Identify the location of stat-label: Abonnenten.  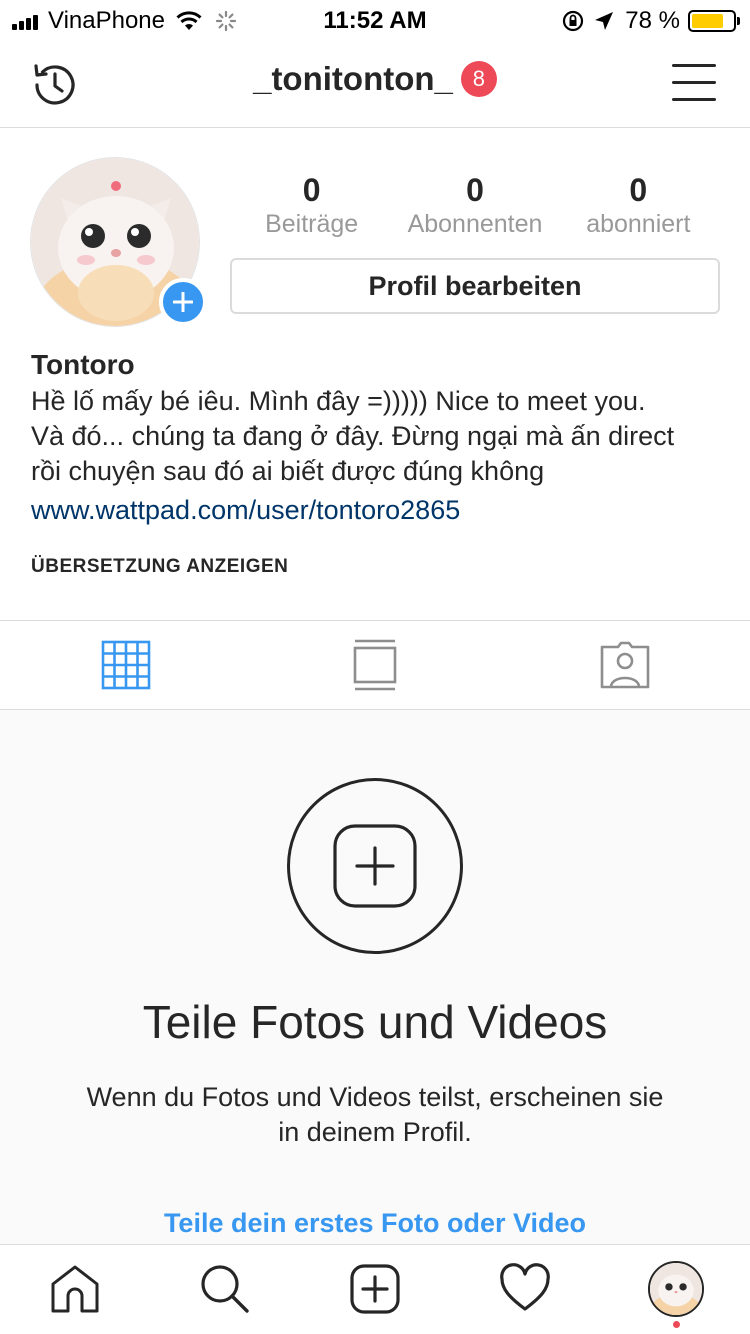
(475, 224).